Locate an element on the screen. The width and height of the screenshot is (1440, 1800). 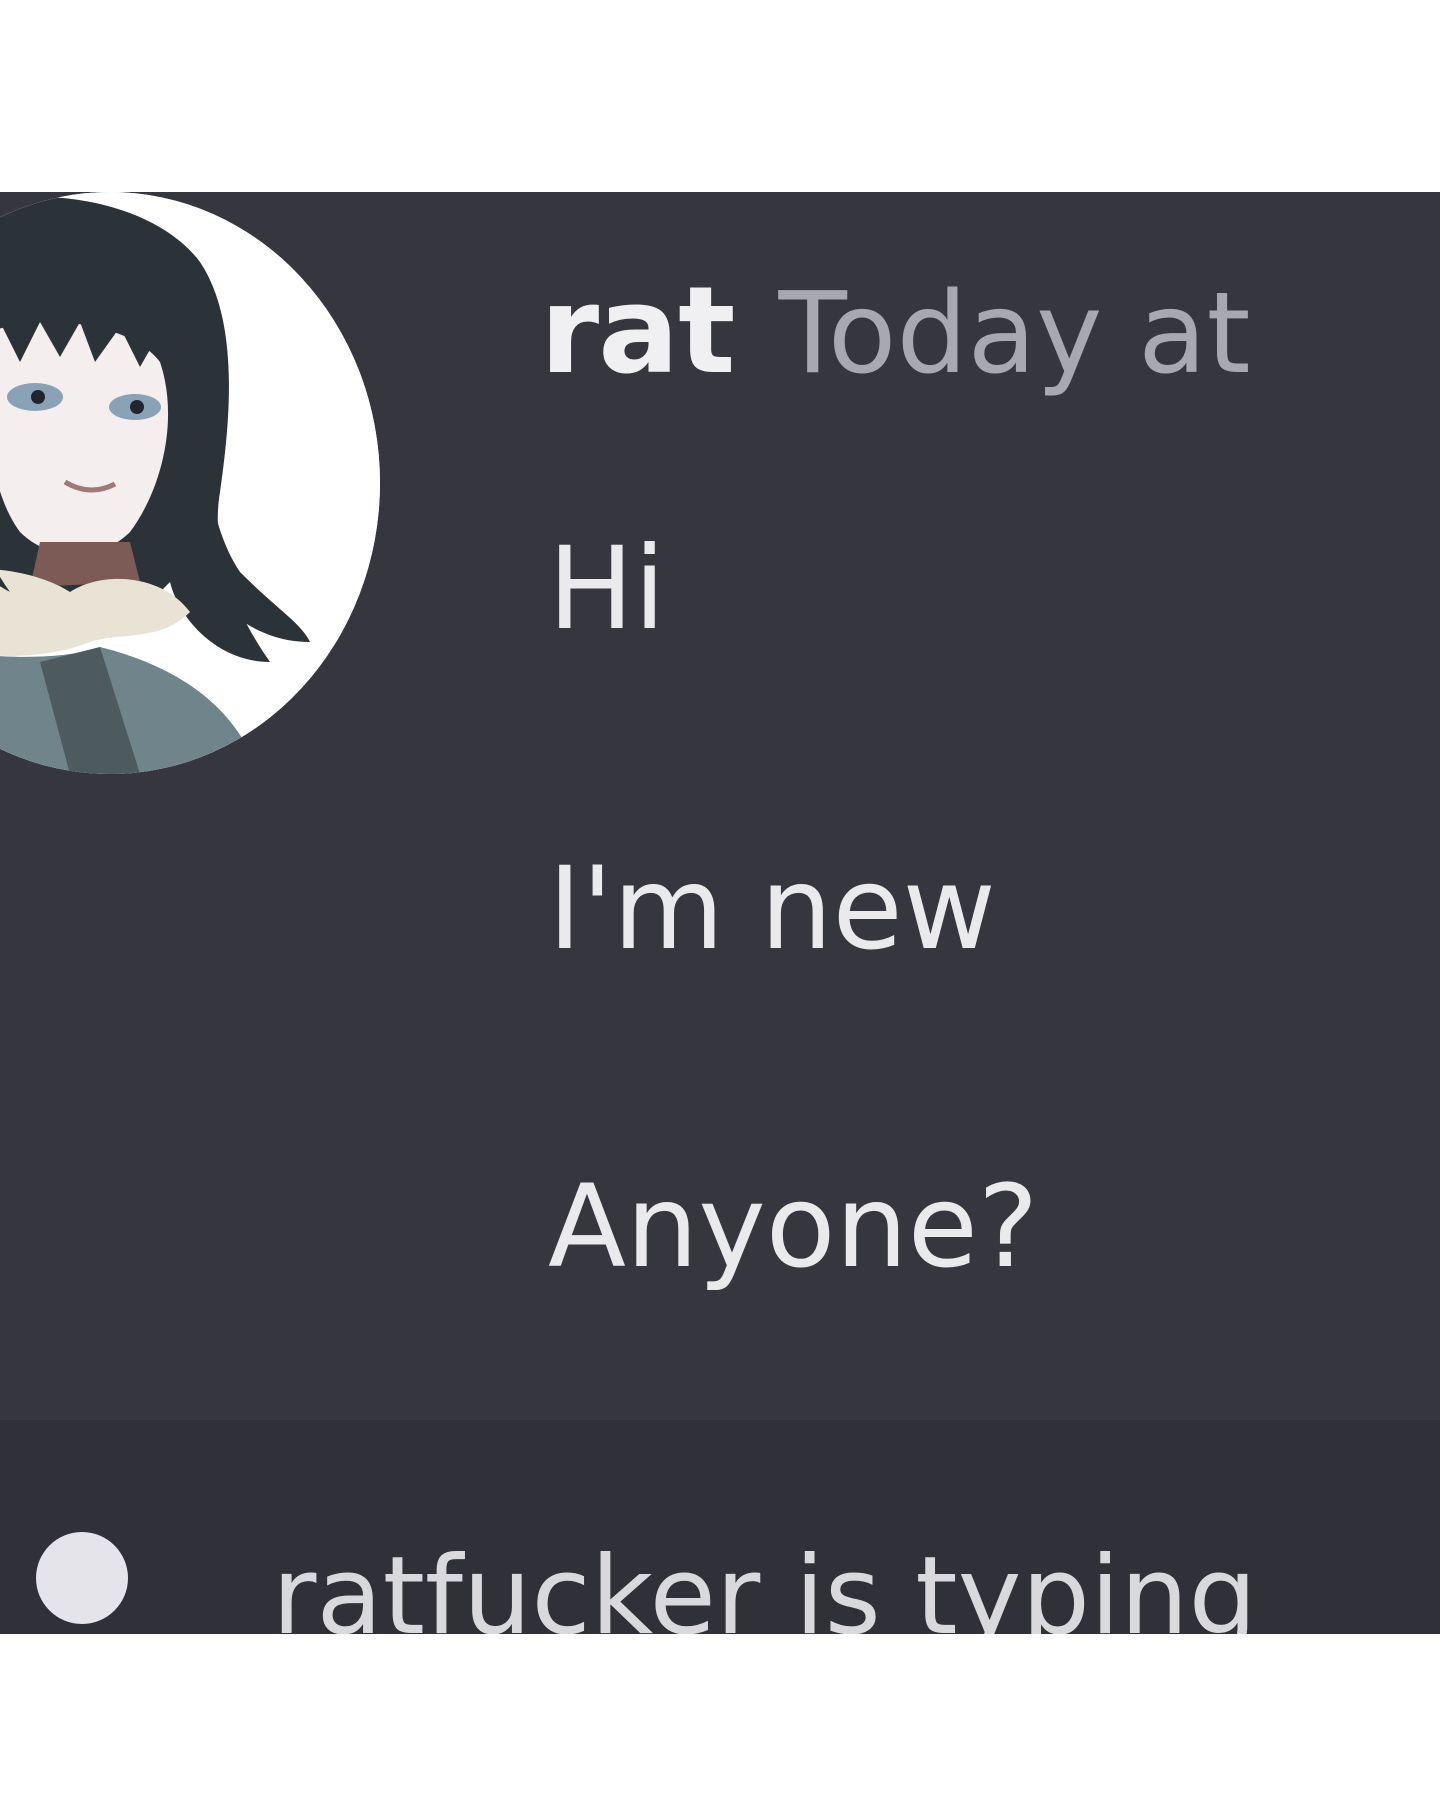
avatar-icon is located at coordinates (190, 483).